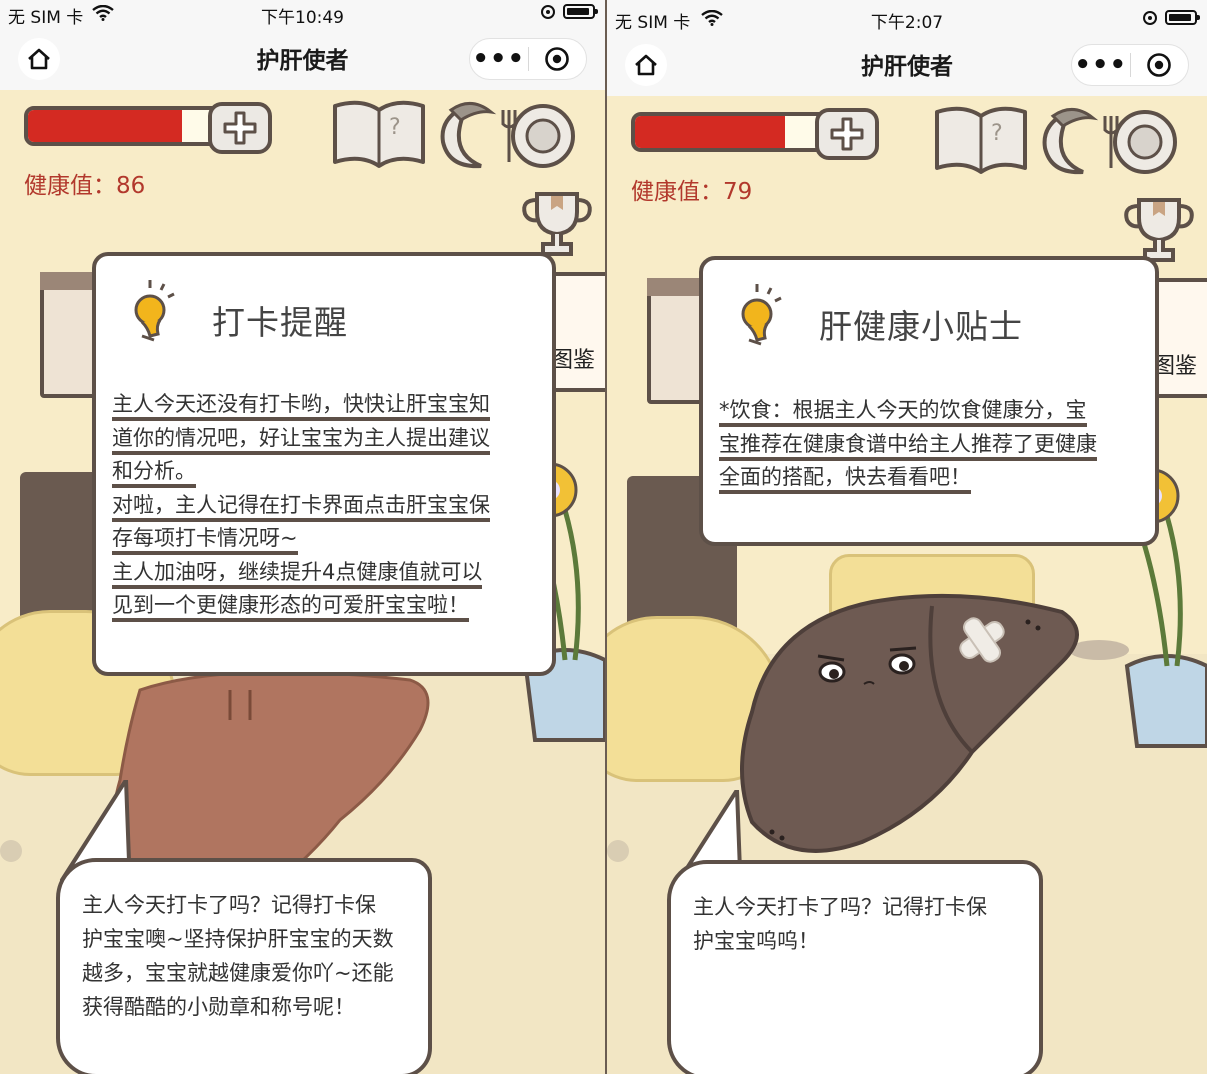 Image resolution: width=1207 pixels, height=1074 pixels. What do you see at coordinates (85, 186) in the screenshot?
I see `health-value-label: 健康值：86` at bounding box center [85, 186].